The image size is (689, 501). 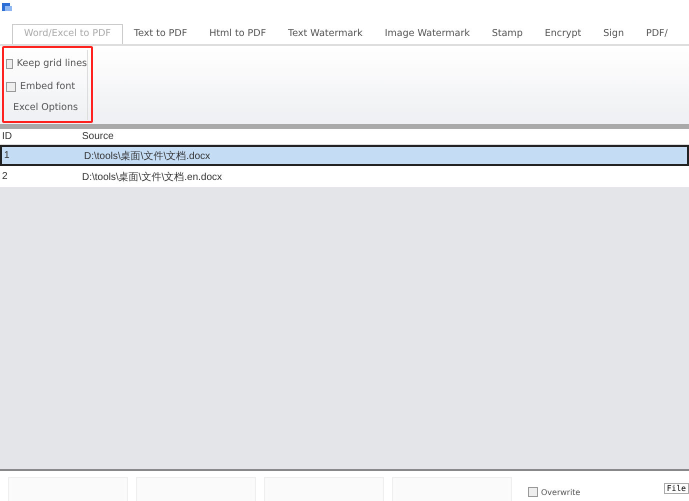 What do you see at coordinates (98, 136) in the screenshot?
I see `column-header: Source` at bounding box center [98, 136].